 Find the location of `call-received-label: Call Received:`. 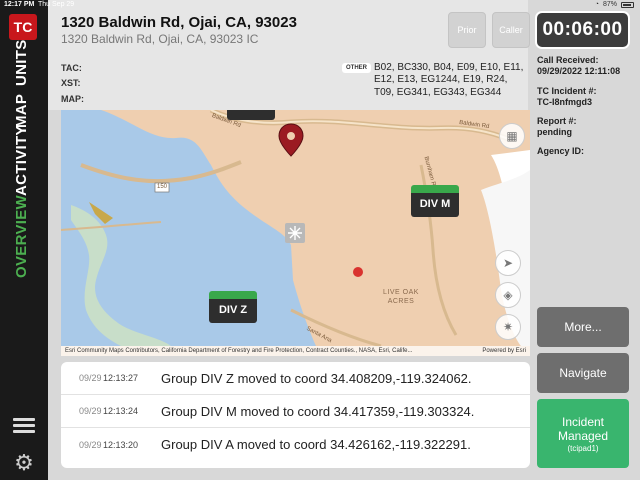

call-received-label: Call Received: is located at coordinates (568, 60).